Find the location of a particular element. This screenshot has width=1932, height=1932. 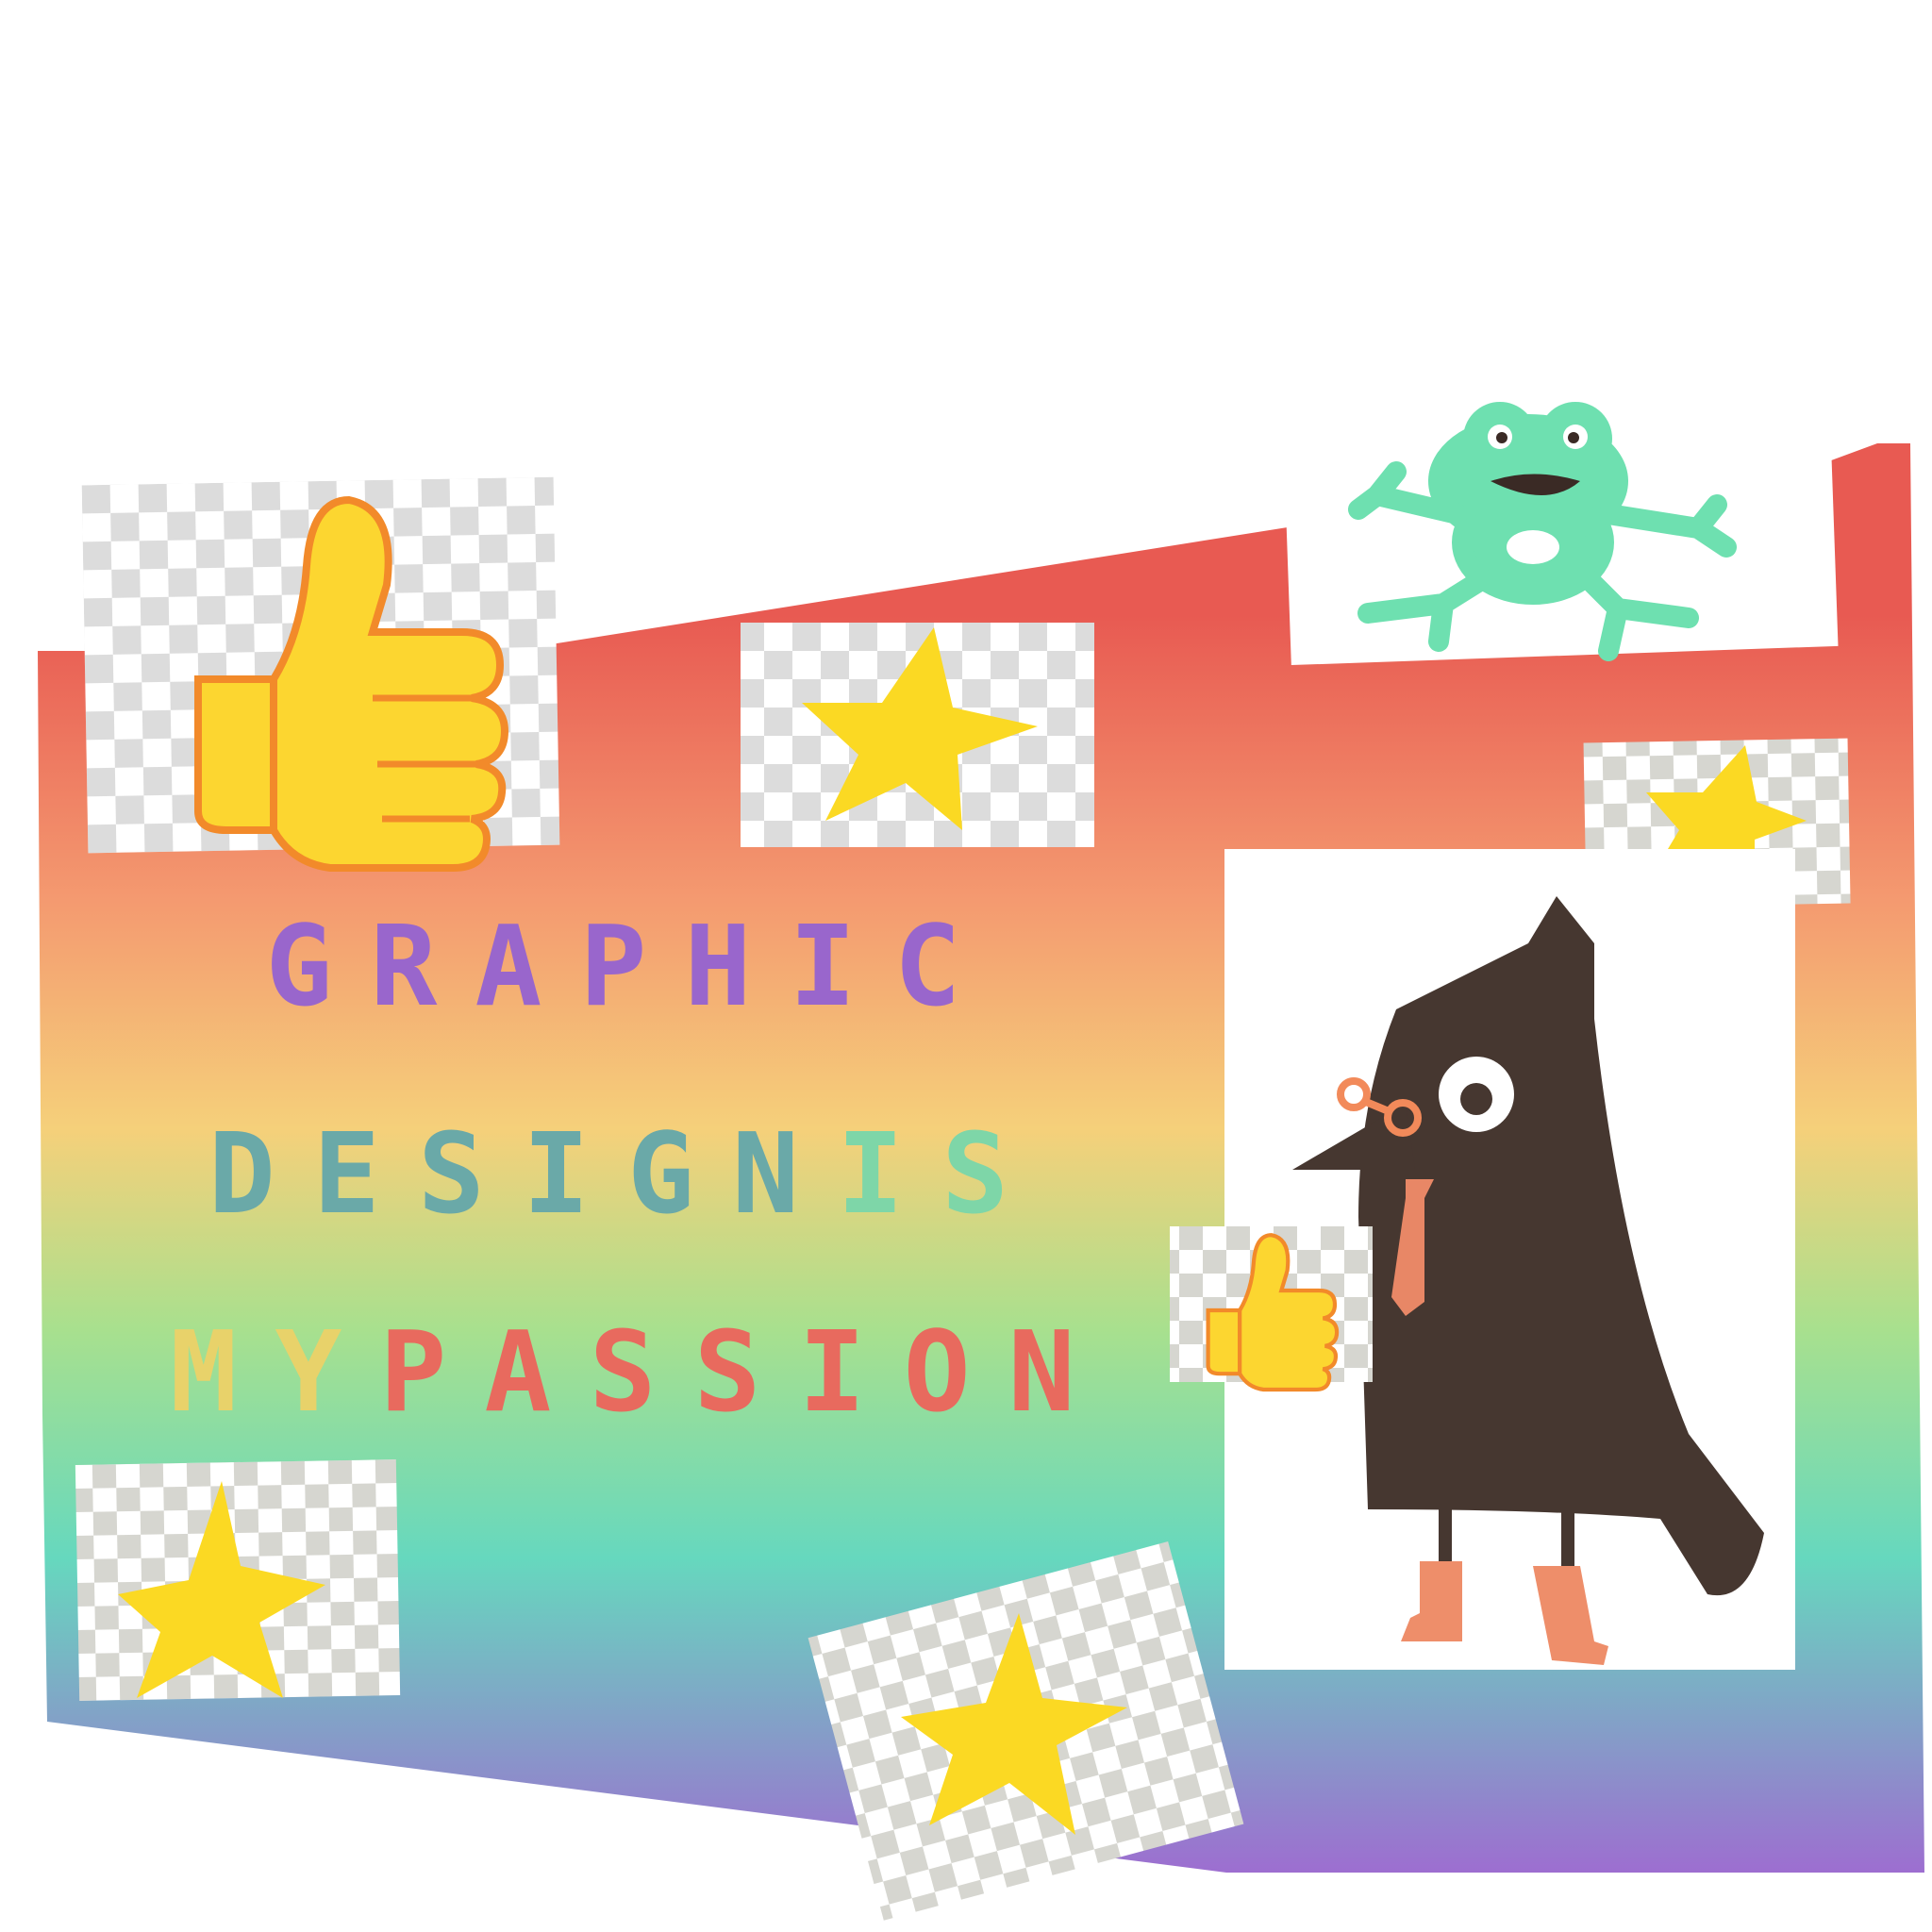

word-graphic: GRAPHIC is located at coordinates (632, 966).